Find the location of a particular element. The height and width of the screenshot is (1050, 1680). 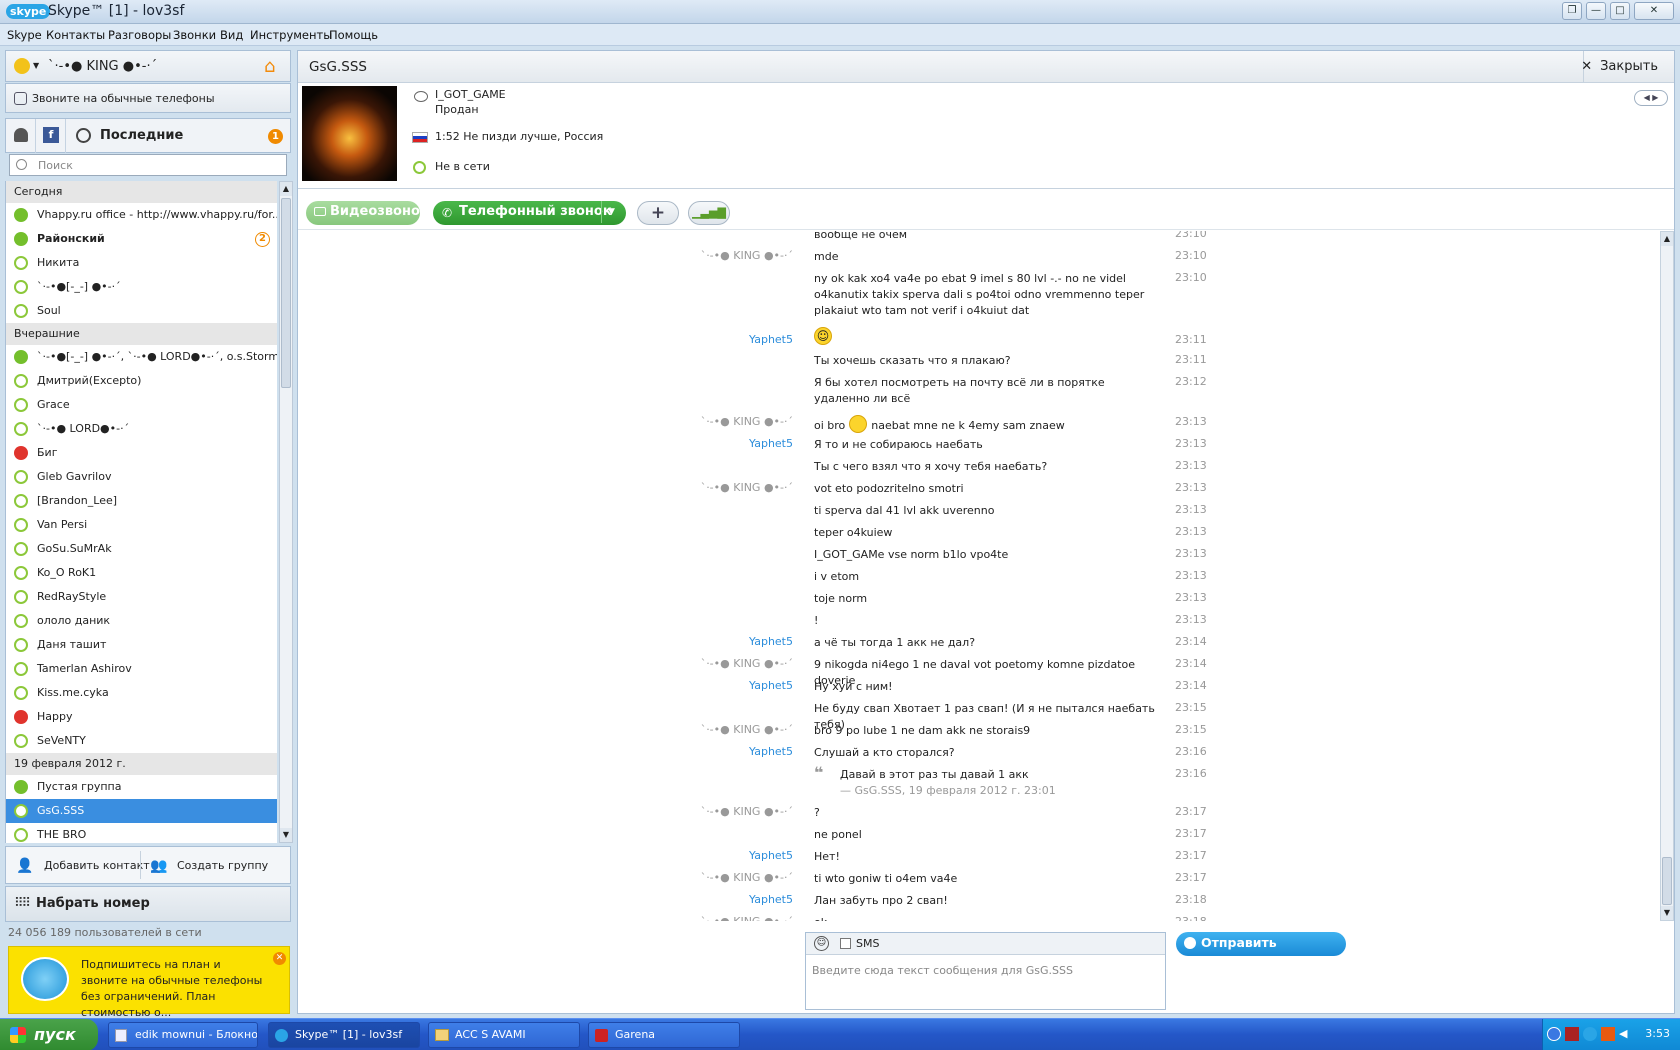

contact-item: THE BRO is located at coordinates (141, 833).